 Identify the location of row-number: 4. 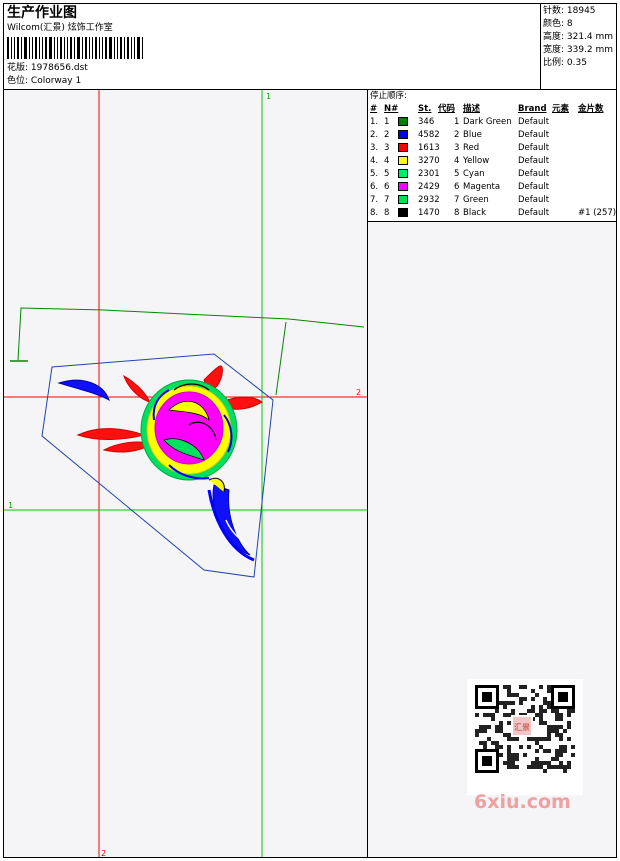
(387, 161).